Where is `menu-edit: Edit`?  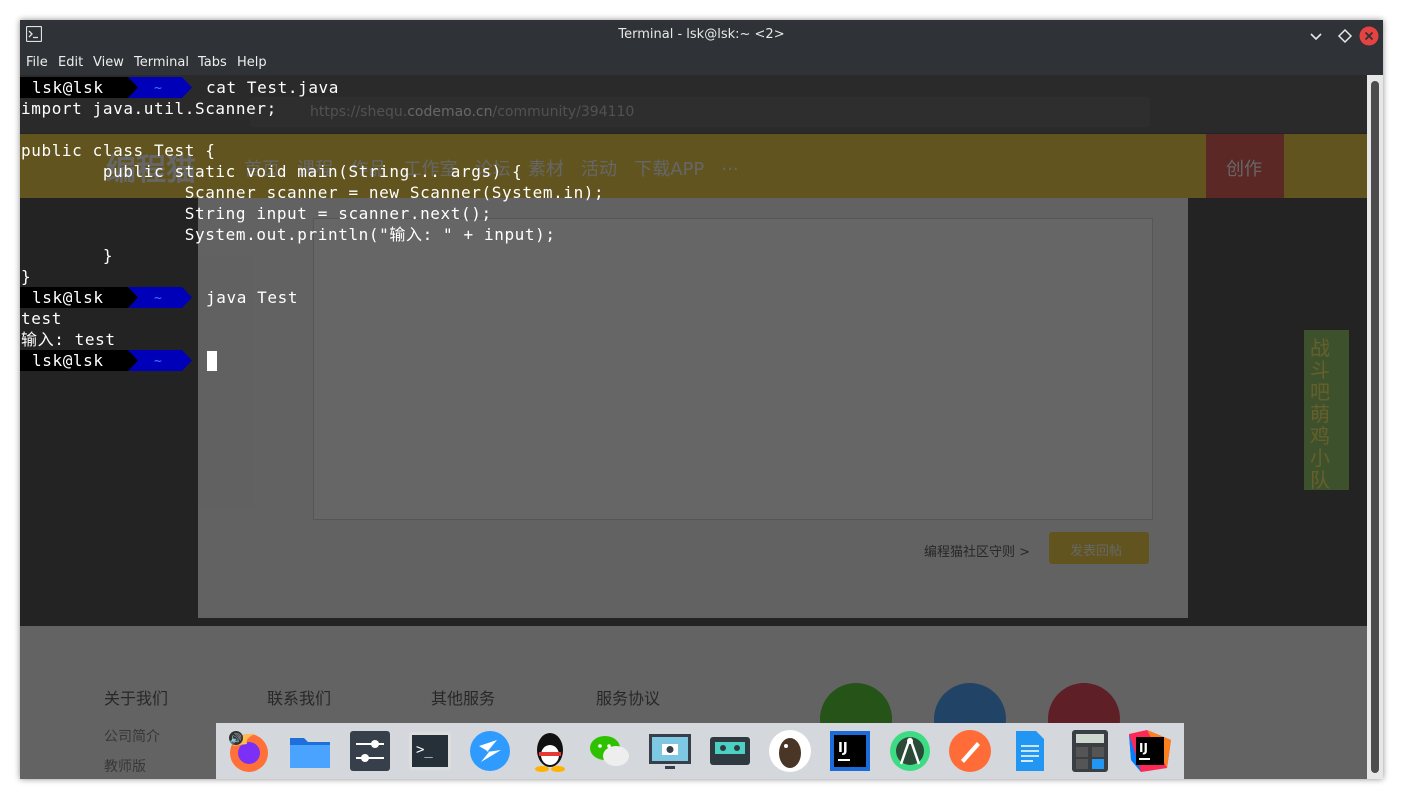 menu-edit: Edit is located at coordinates (70, 62).